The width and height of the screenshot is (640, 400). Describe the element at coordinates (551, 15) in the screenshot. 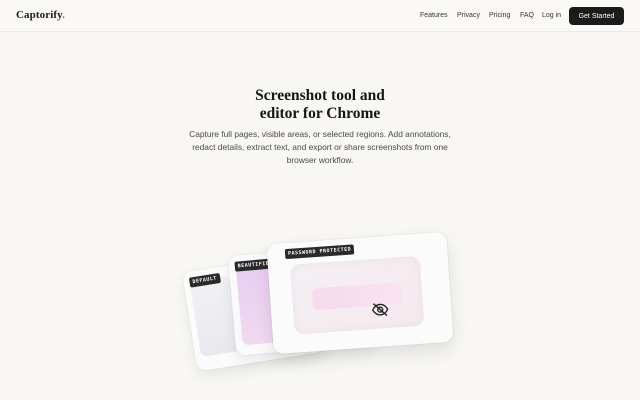

I see `nav-link-login: Log in` at that location.